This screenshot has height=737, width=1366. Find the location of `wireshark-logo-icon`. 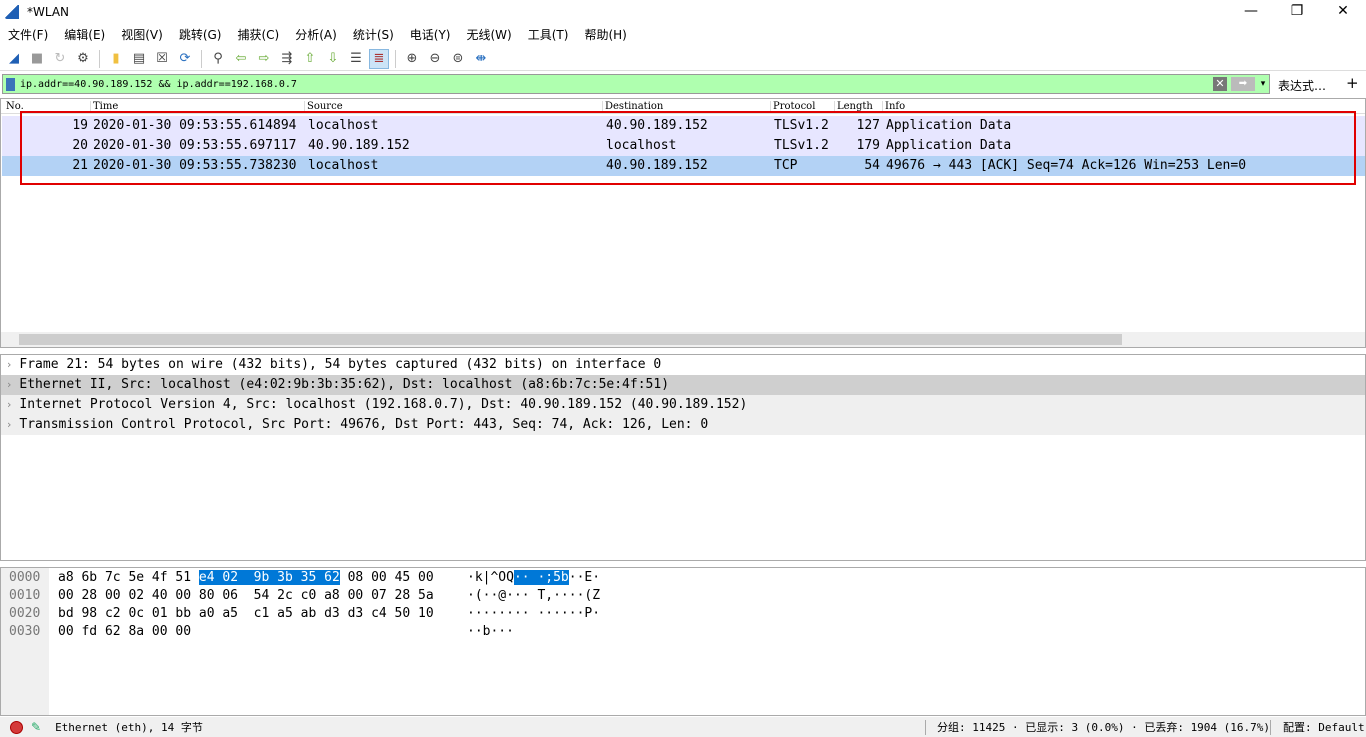

wireshark-logo-icon is located at coordinates (12, 11).